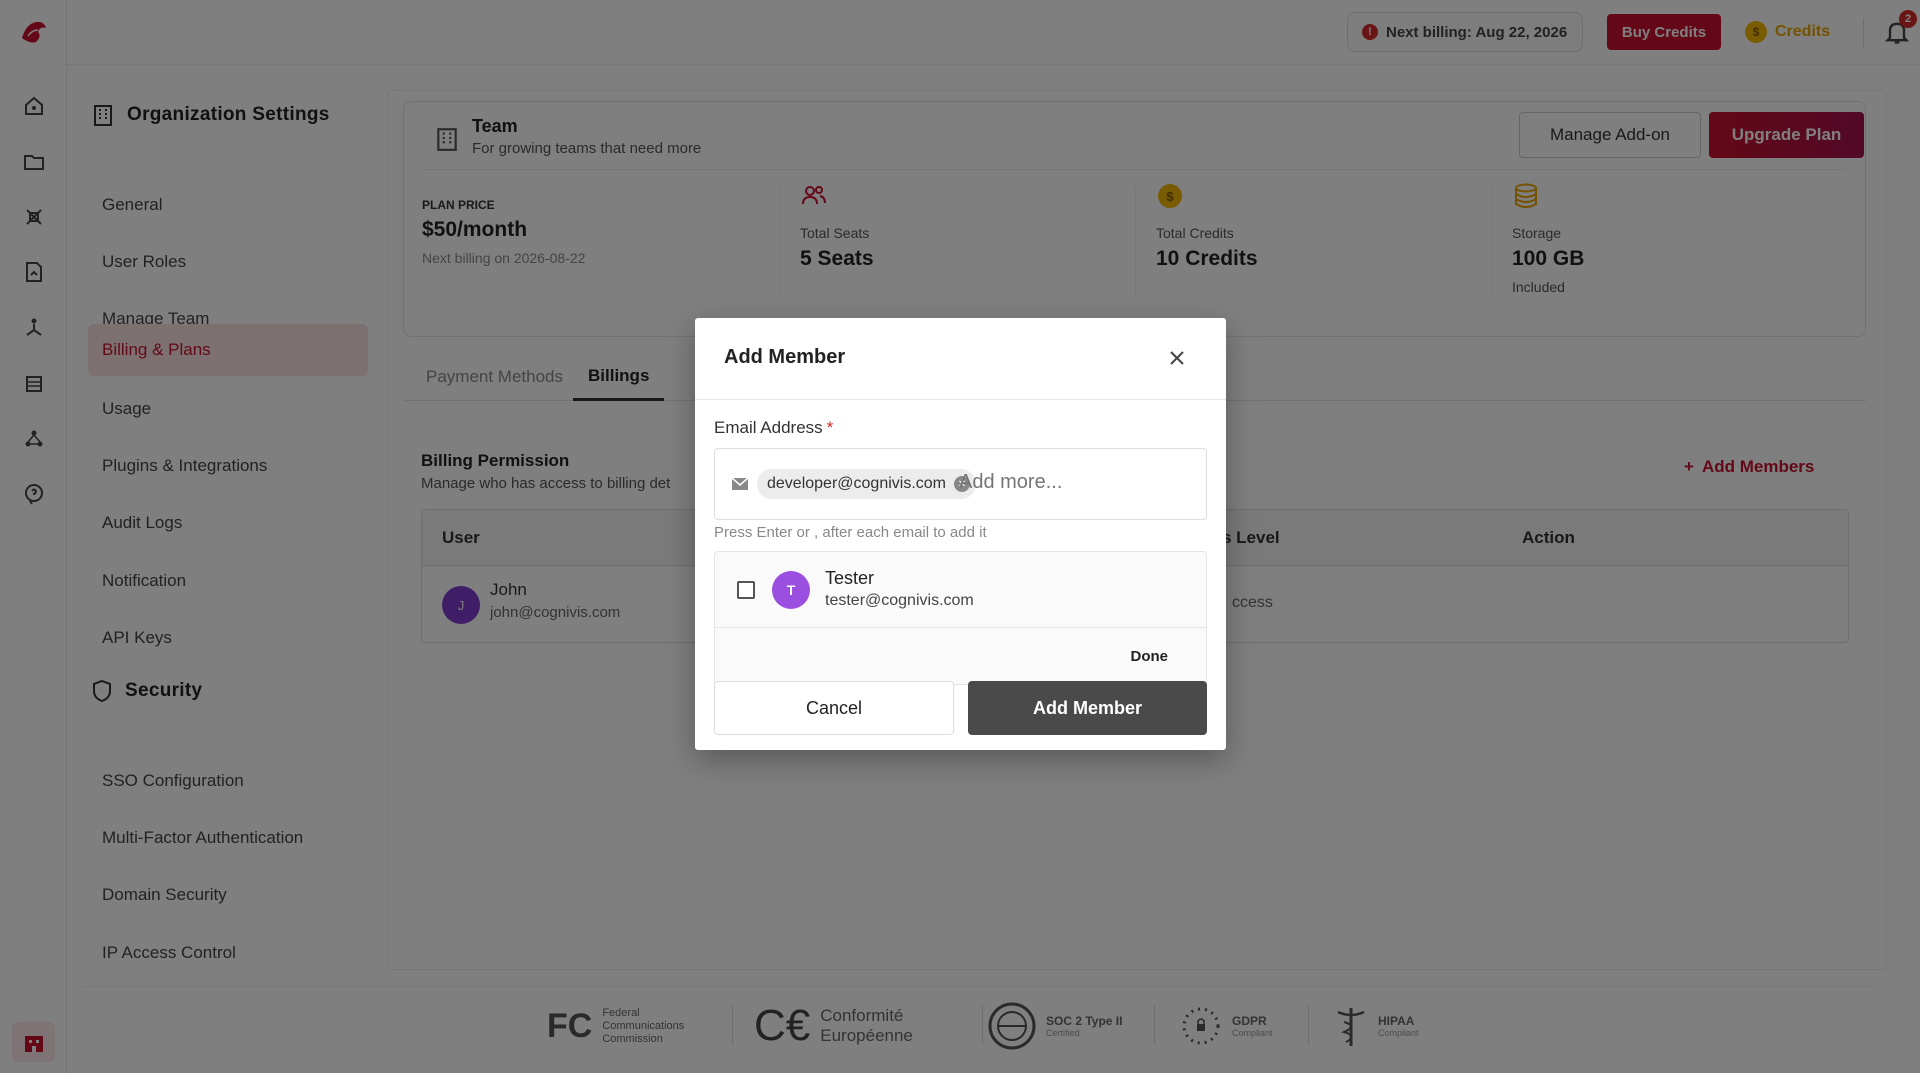  I want to click on close-icon, so click(1177, 358).